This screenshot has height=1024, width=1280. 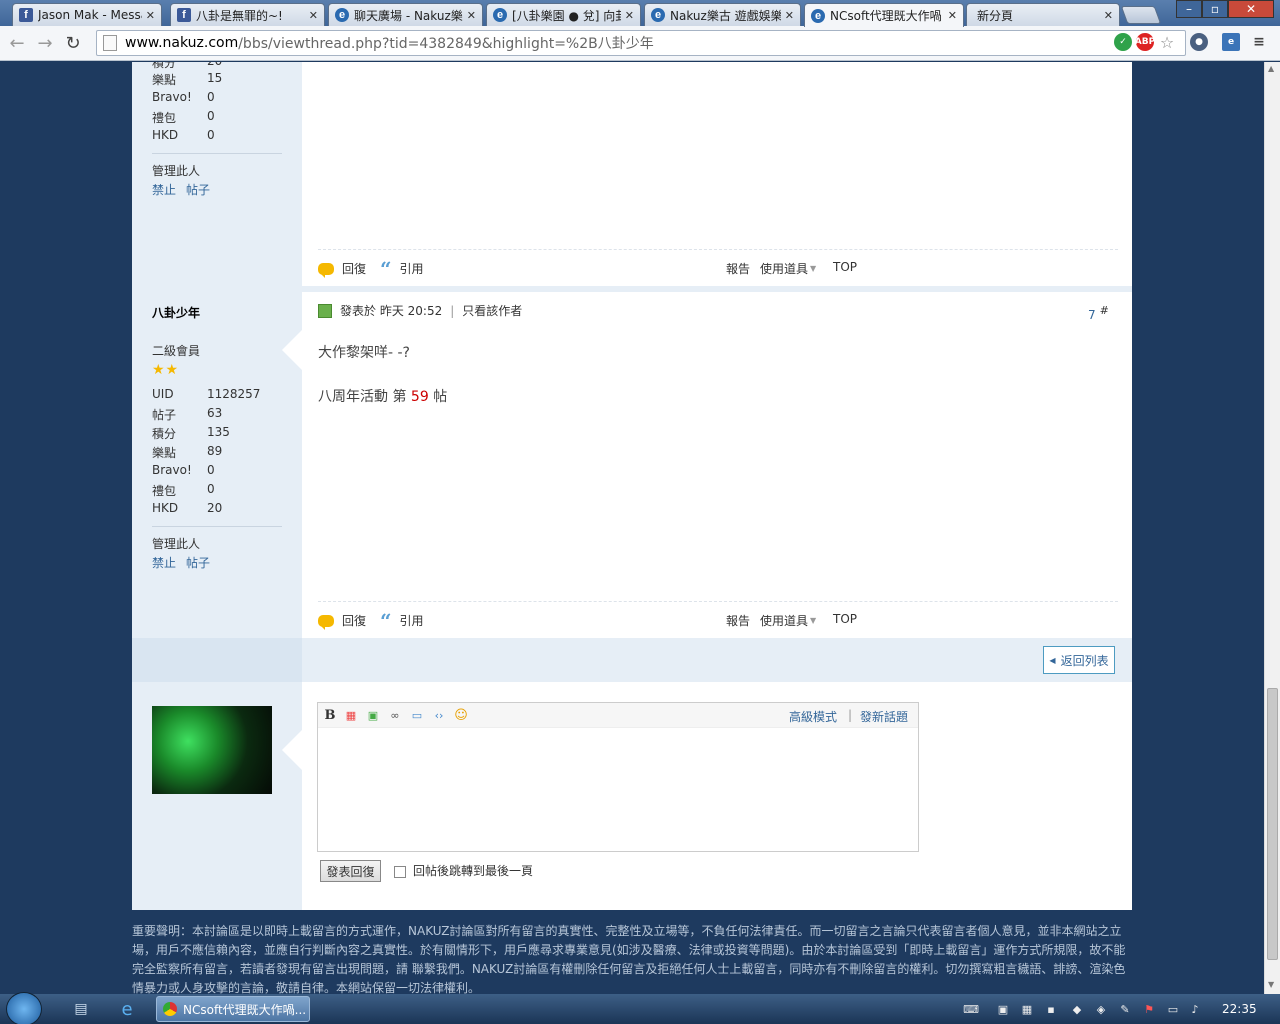 What do you see at coordinates (351, 715) in the screenshot?
I see `color-icon: ▦` at bounding box center [351, 715].